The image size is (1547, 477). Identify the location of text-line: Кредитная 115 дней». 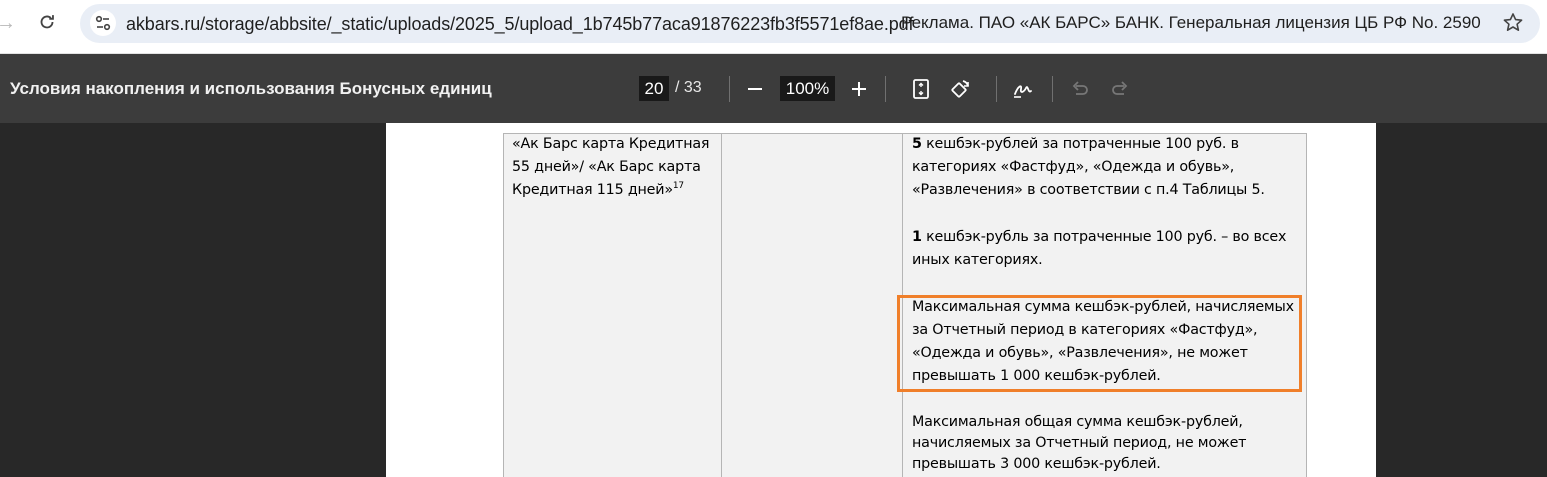
(592, 190).